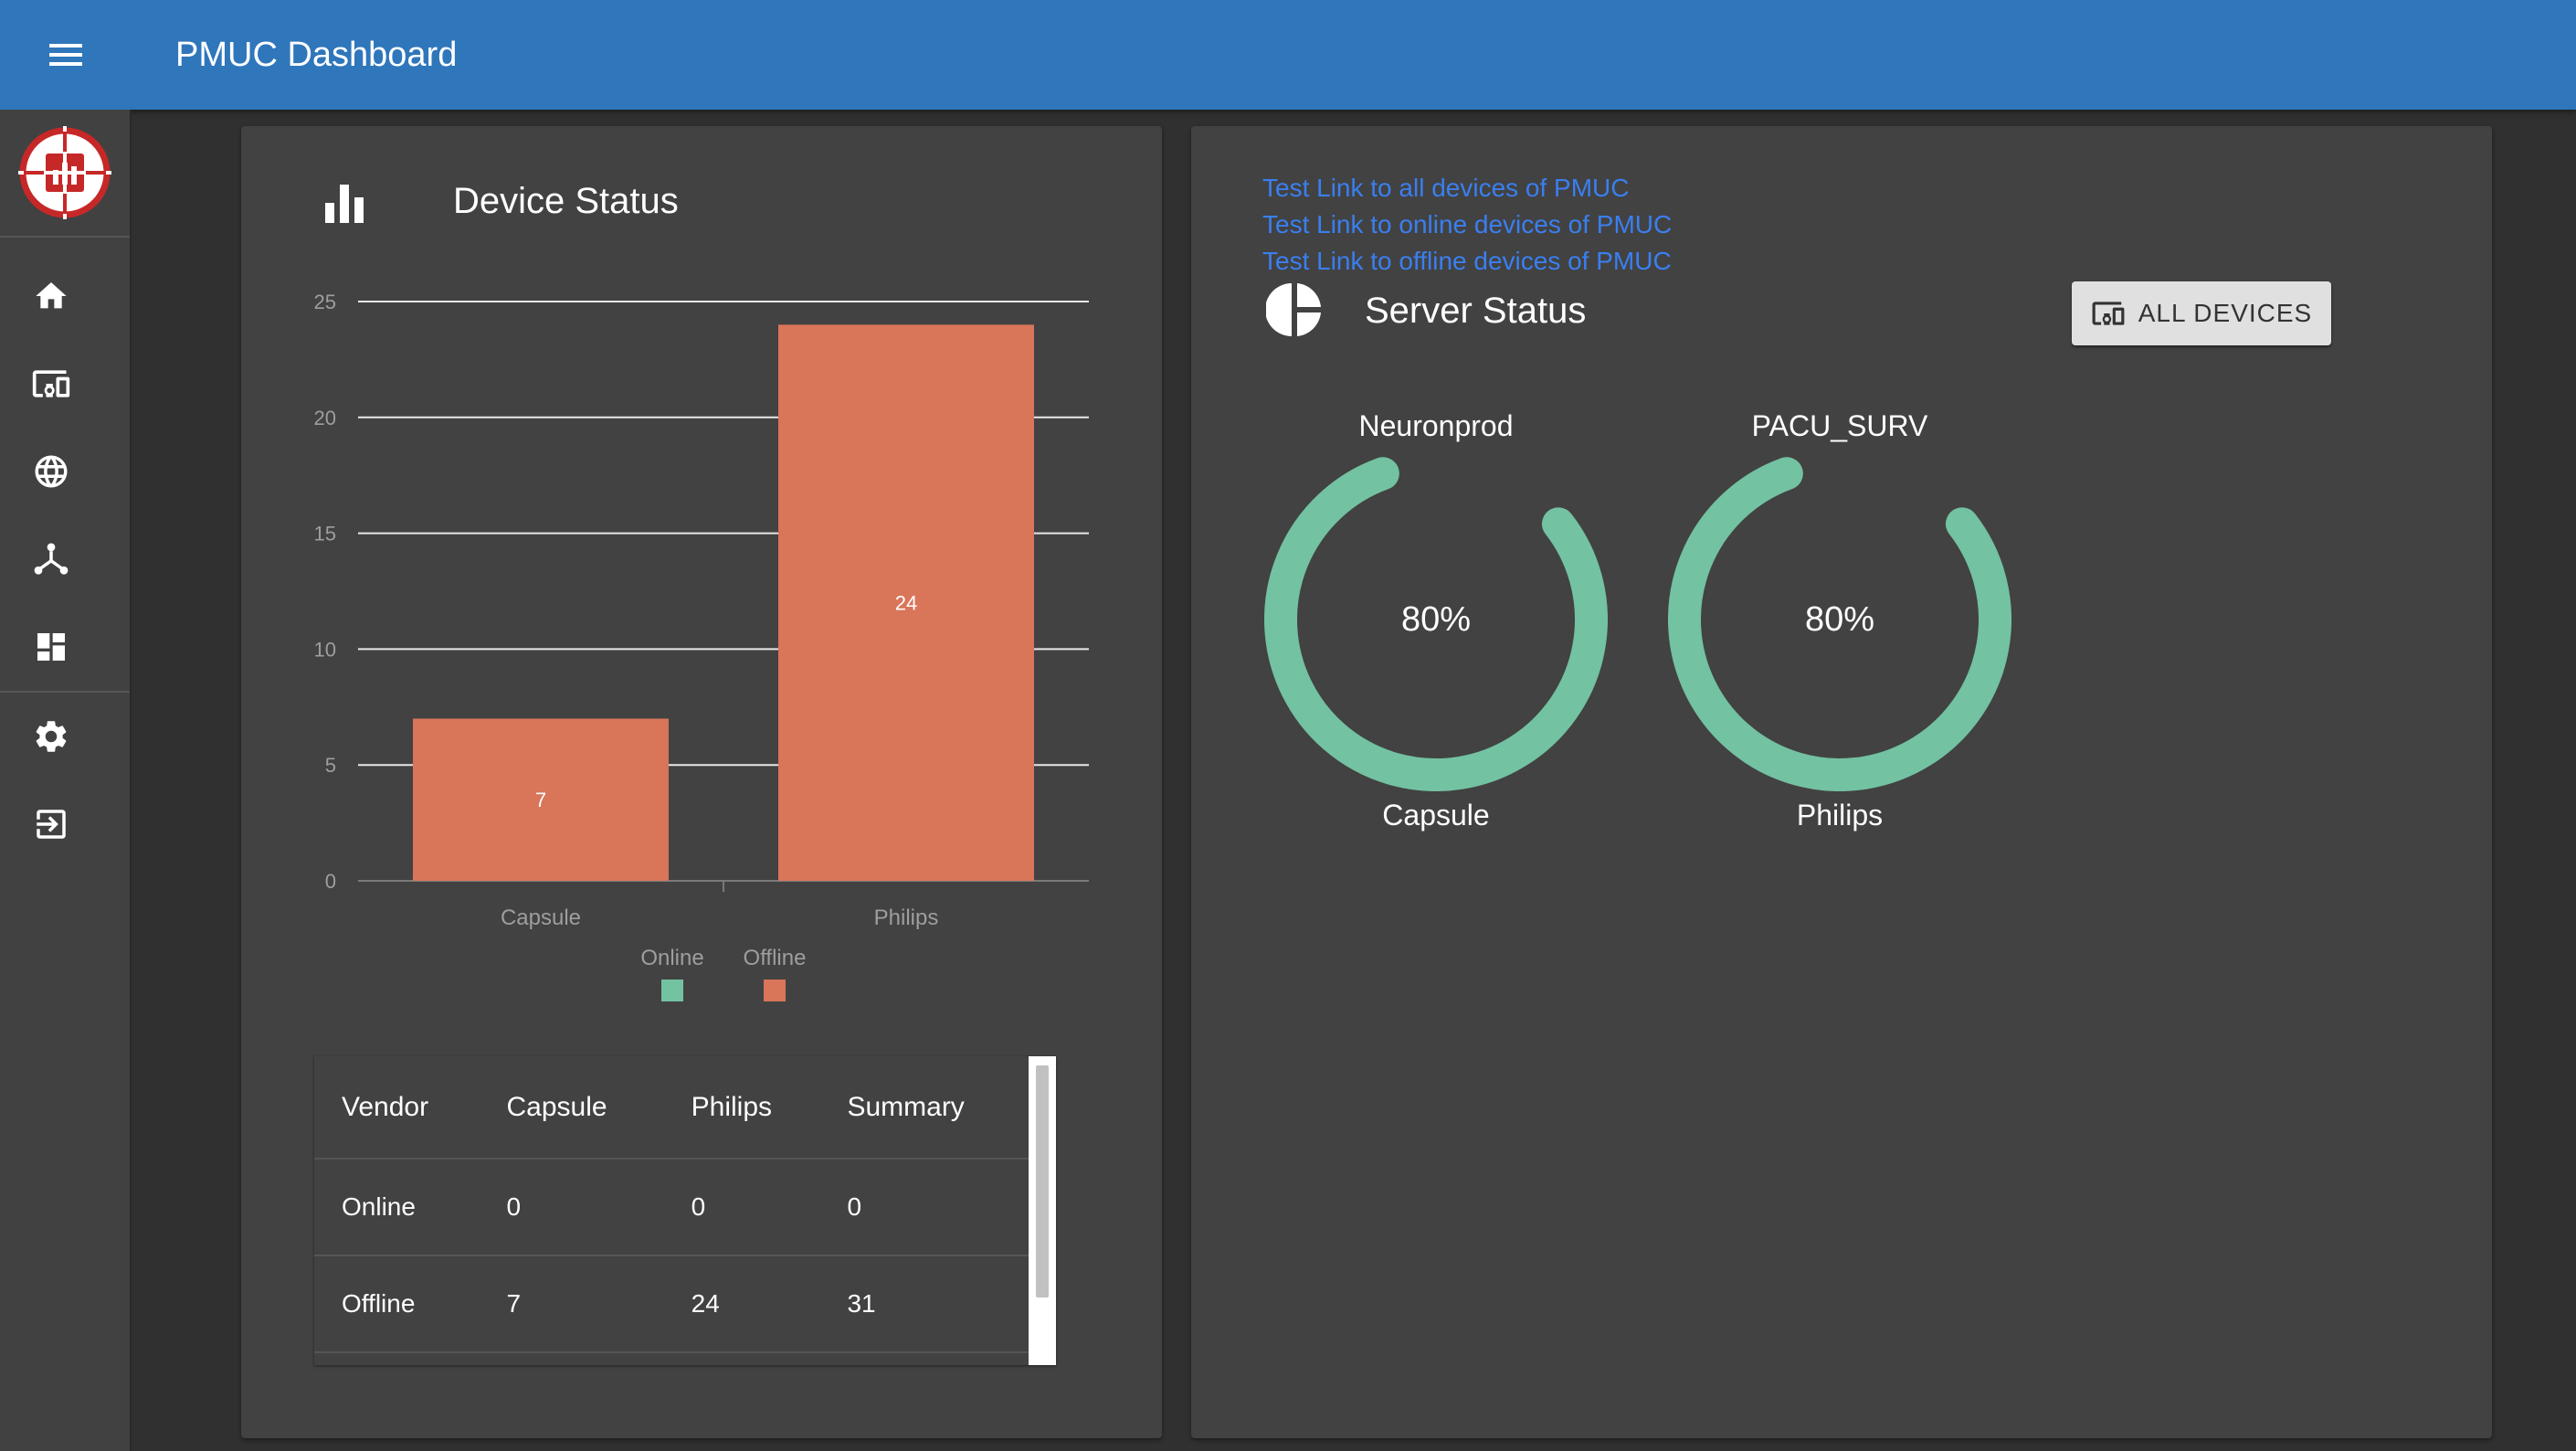 The image size is (2576, 1451). Describe the element at coordinates (325, 302) in the screenshot. I see `y-tick-label: 25` at that location.